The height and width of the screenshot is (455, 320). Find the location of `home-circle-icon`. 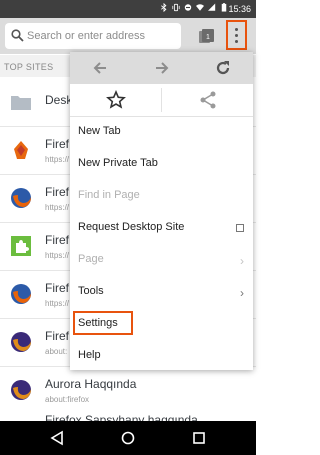

home-circle-icon is located at coordinates (128, 438).